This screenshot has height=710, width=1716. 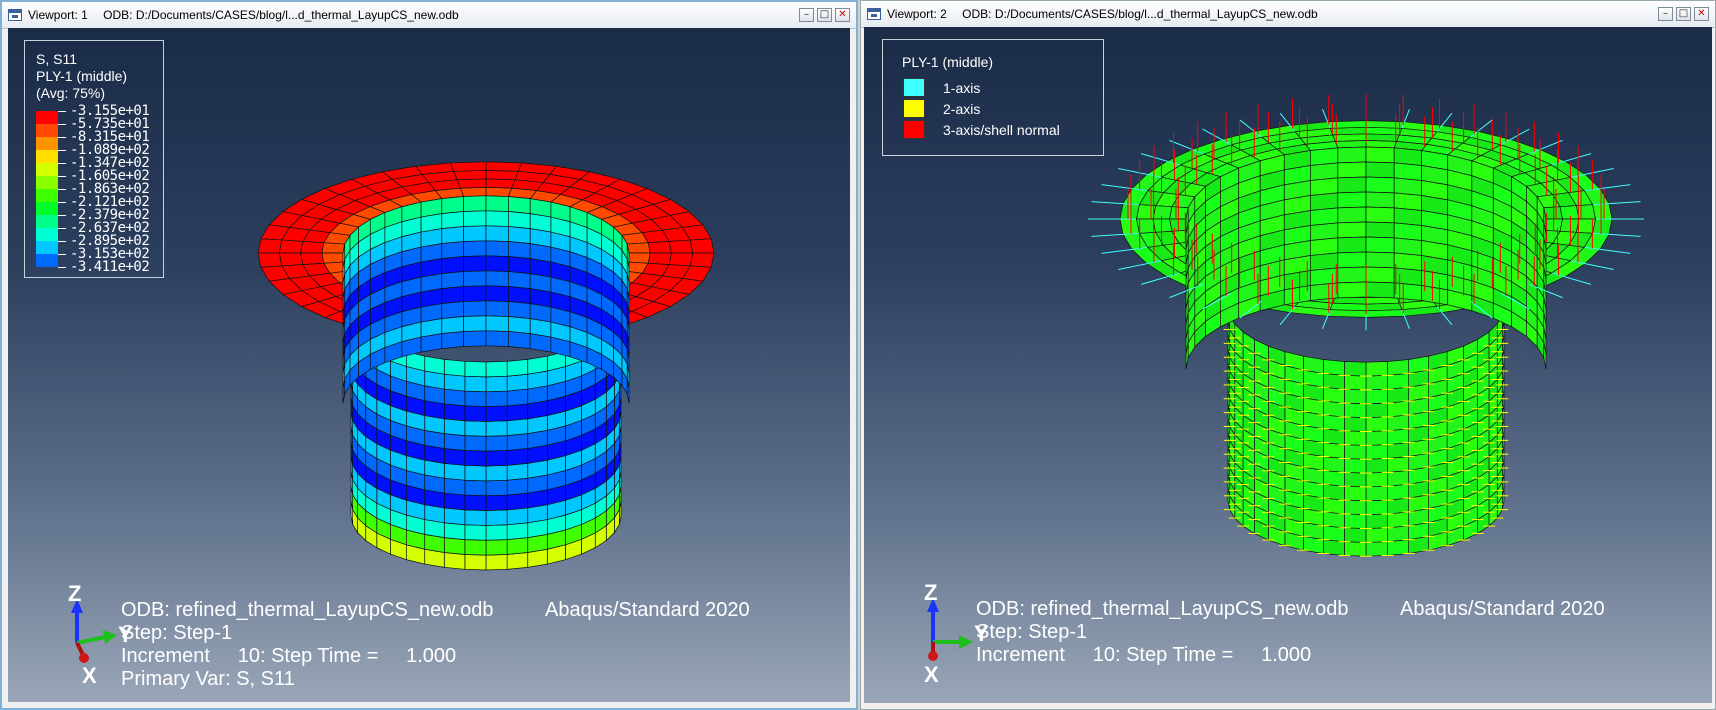 What do you see at coordinates (307, 610) in the screenshot?
I see `odb-info-line: ODB: refined_thermal_LayupCS_new.odb` at bounding box center [307, 610].